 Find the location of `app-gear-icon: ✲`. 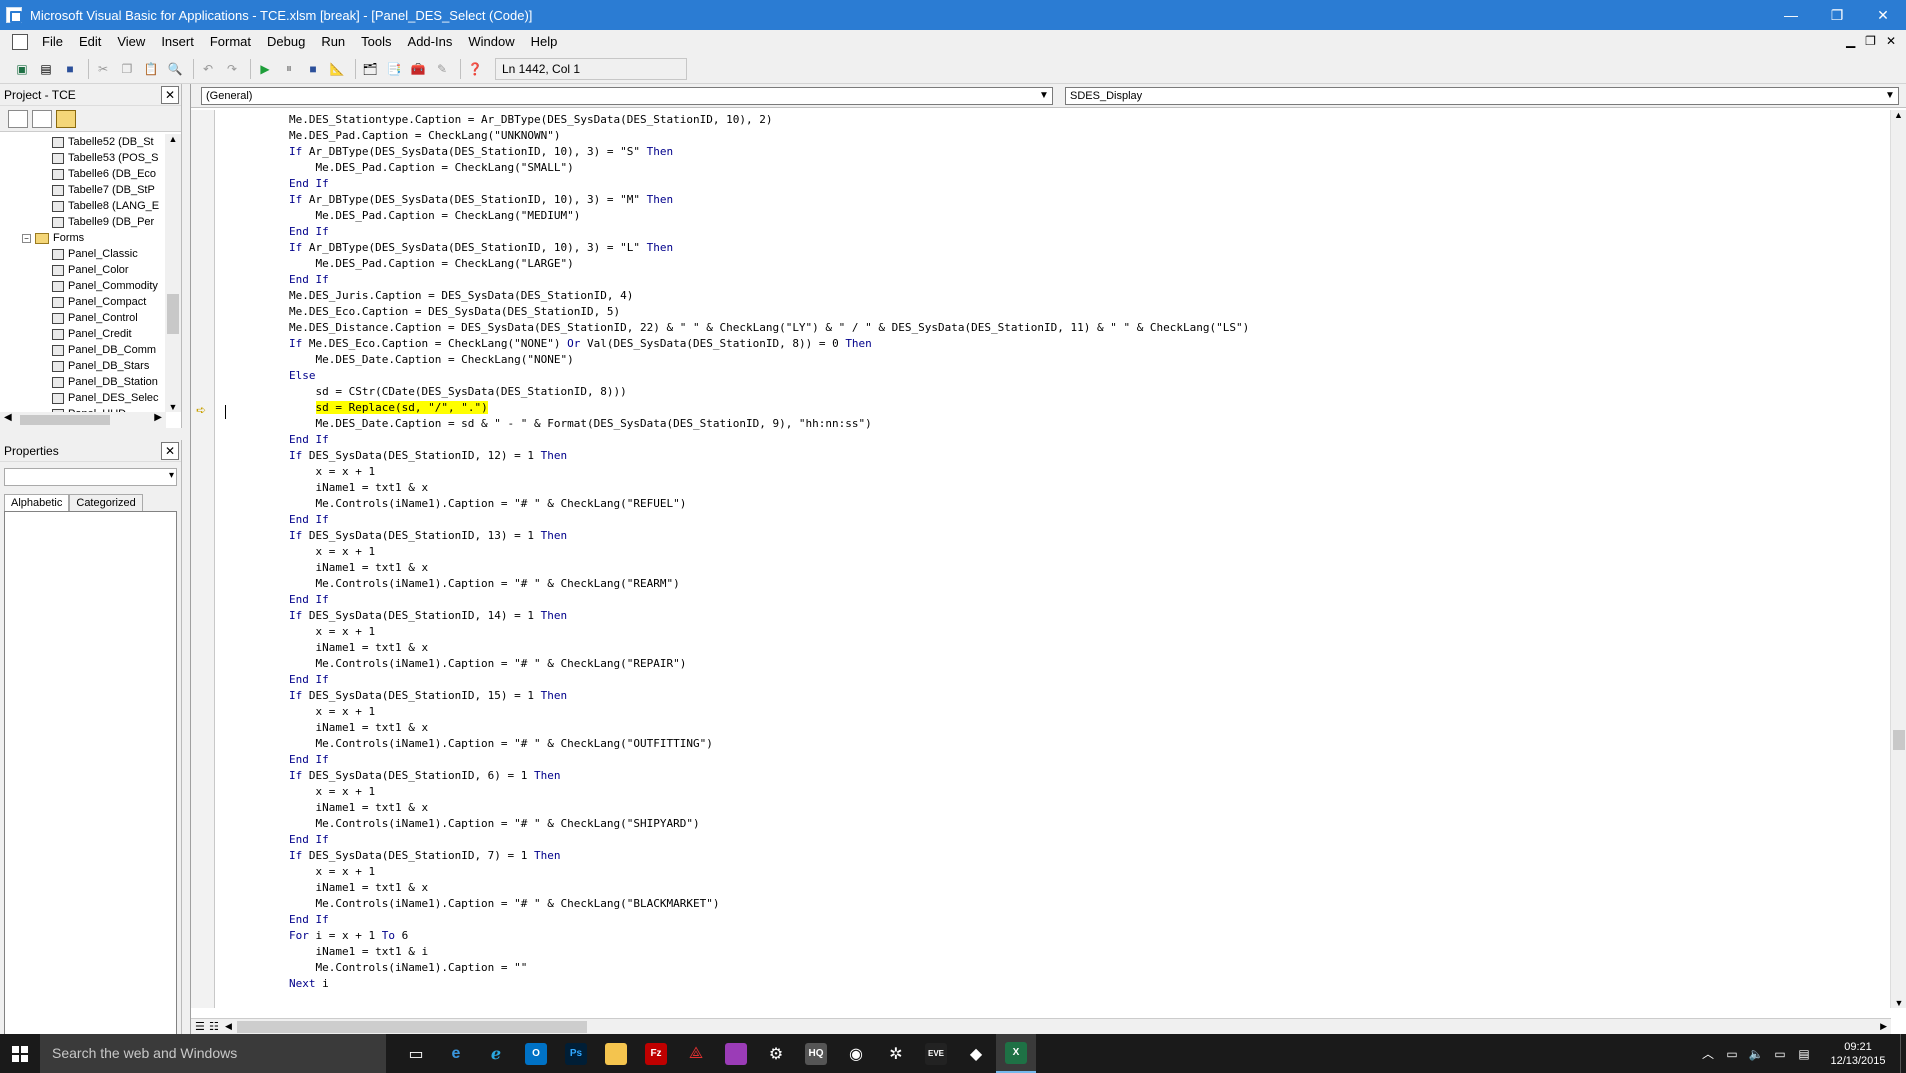

app-gear-icon: ✲ is located at coordinates (896, 1053).